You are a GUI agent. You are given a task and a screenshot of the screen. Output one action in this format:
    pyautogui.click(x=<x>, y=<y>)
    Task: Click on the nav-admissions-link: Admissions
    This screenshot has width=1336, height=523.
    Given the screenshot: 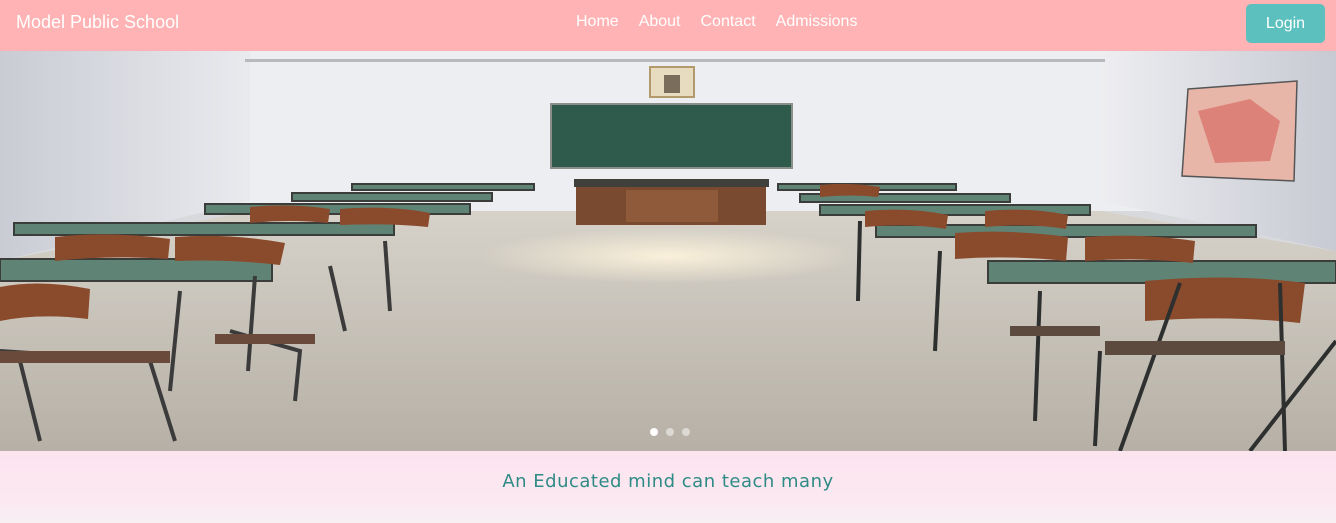 What is the action you would take?
    pyautogui.click(x=817, y=22)
    